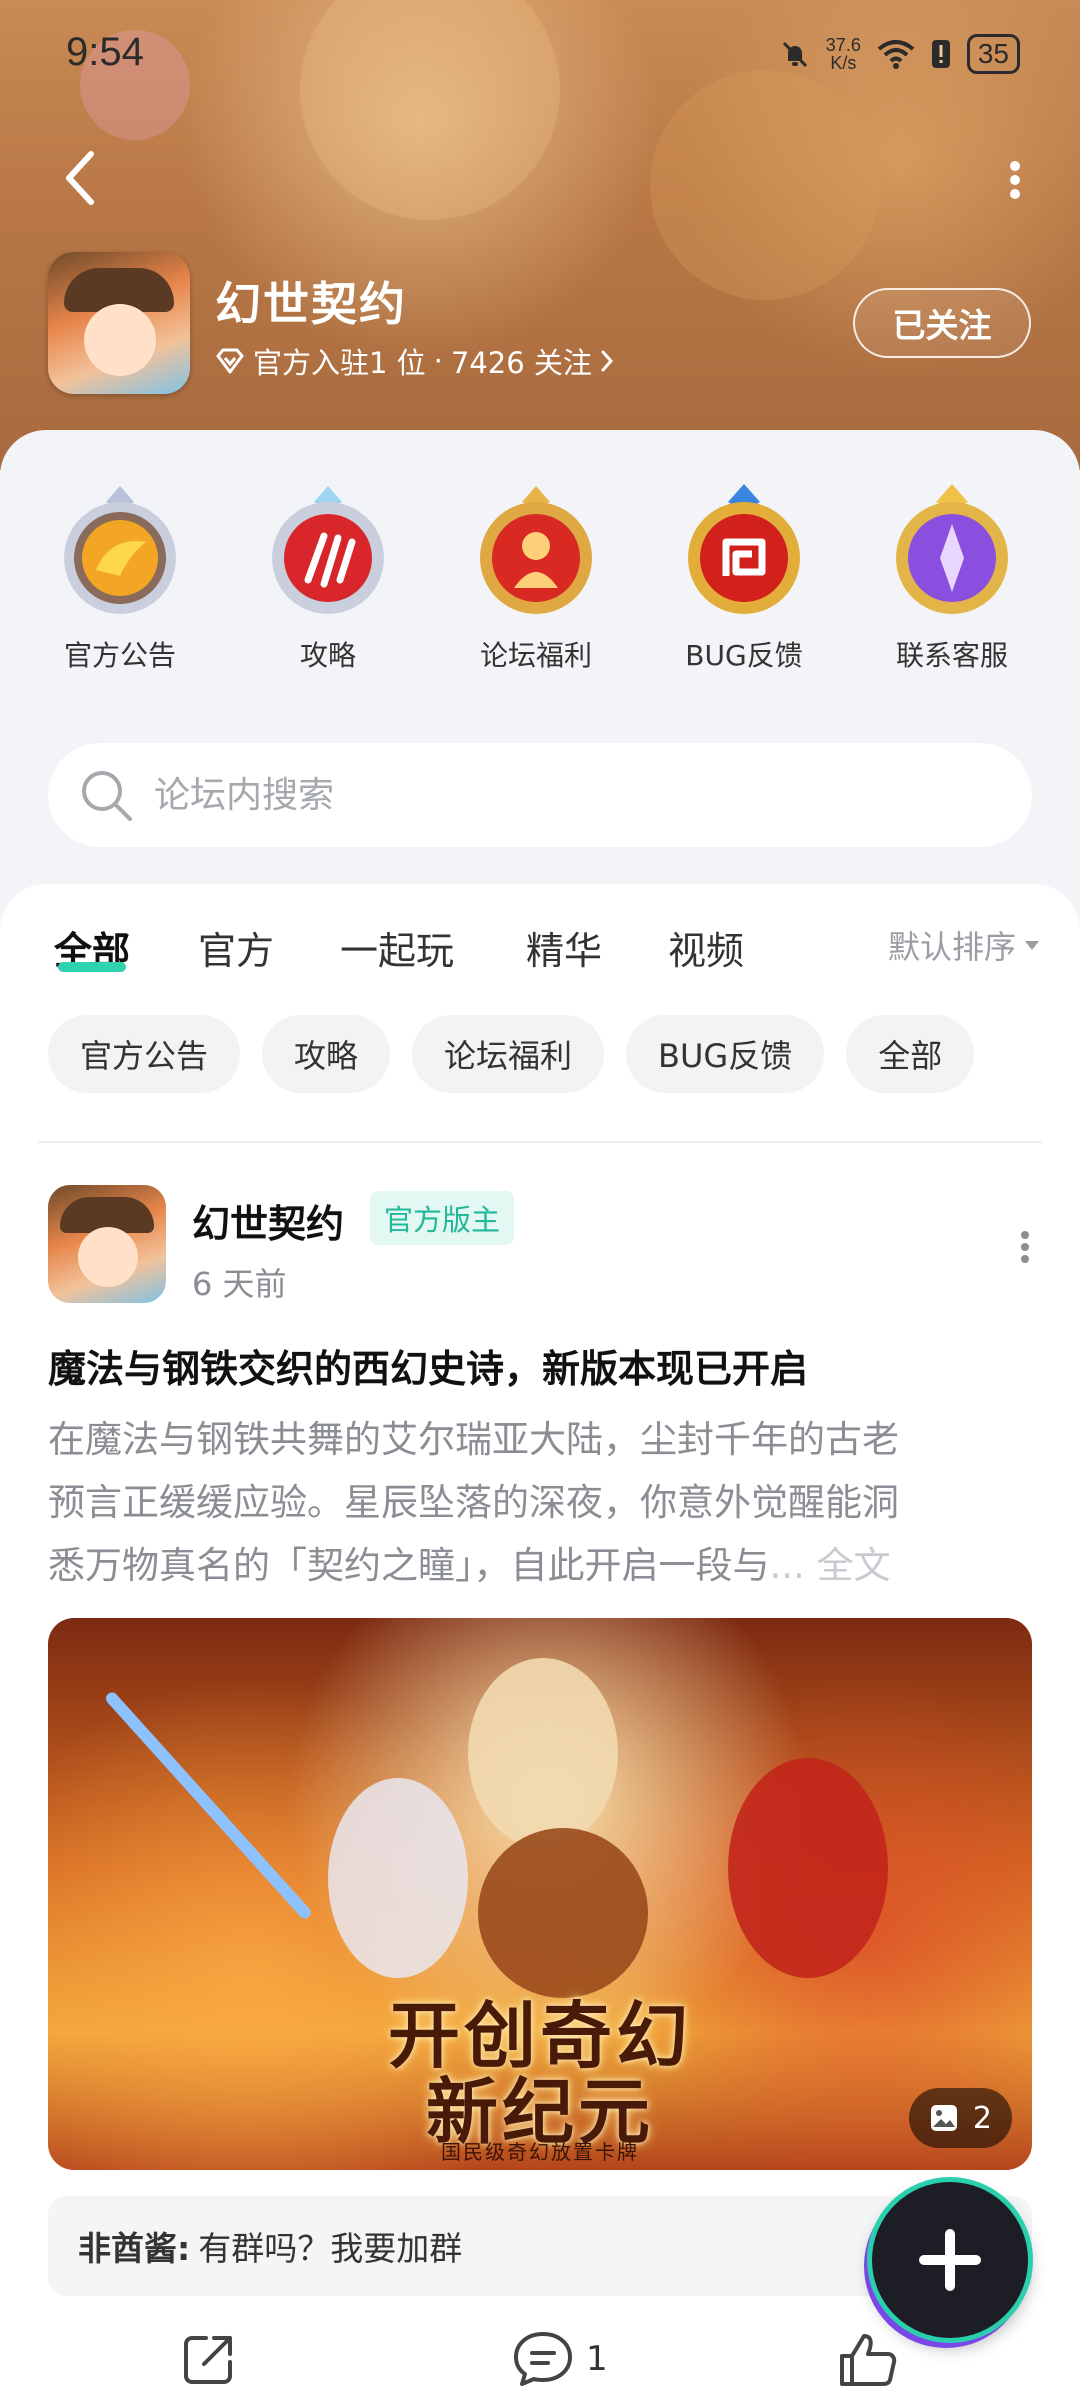 The image size is (1080, 2403). I want to click on art-spear, so click(208, 1805).